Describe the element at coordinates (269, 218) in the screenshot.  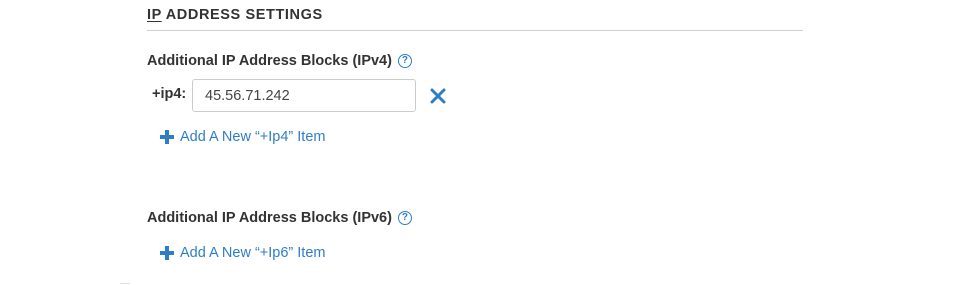
I see `ipv6-label-text: Additional IP Address Blocks (IPv6)` at that location.